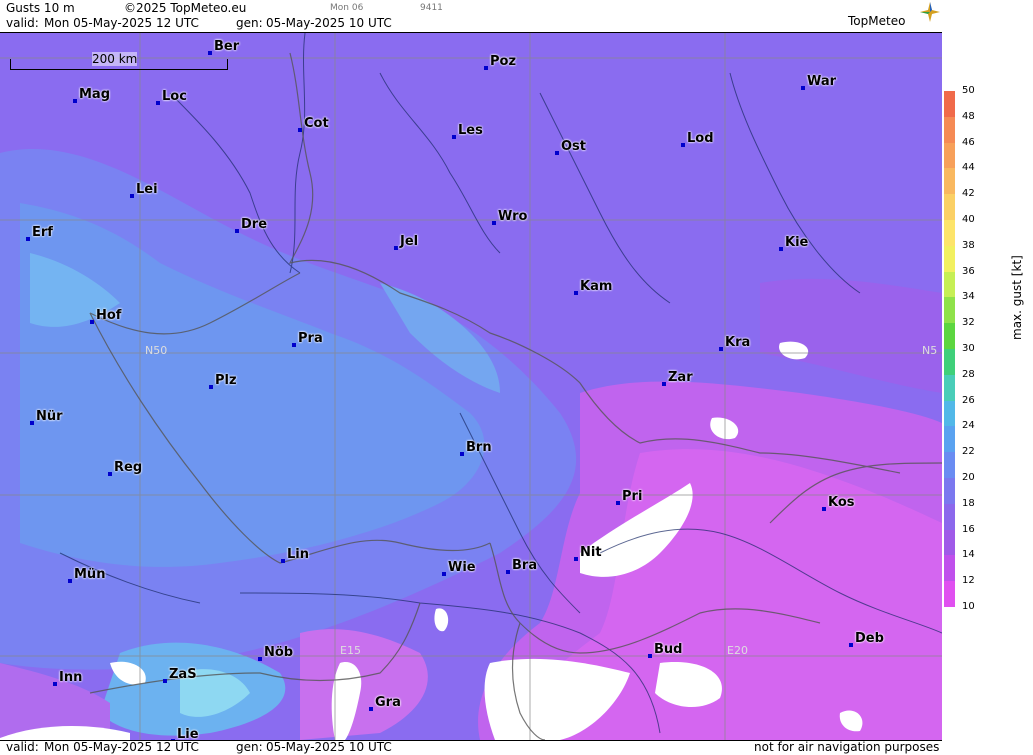 The image size is (1033, 755). Describe the element at coordinates (347, 8) in the screenshot. I see `day-small: Mon 06` at that location.